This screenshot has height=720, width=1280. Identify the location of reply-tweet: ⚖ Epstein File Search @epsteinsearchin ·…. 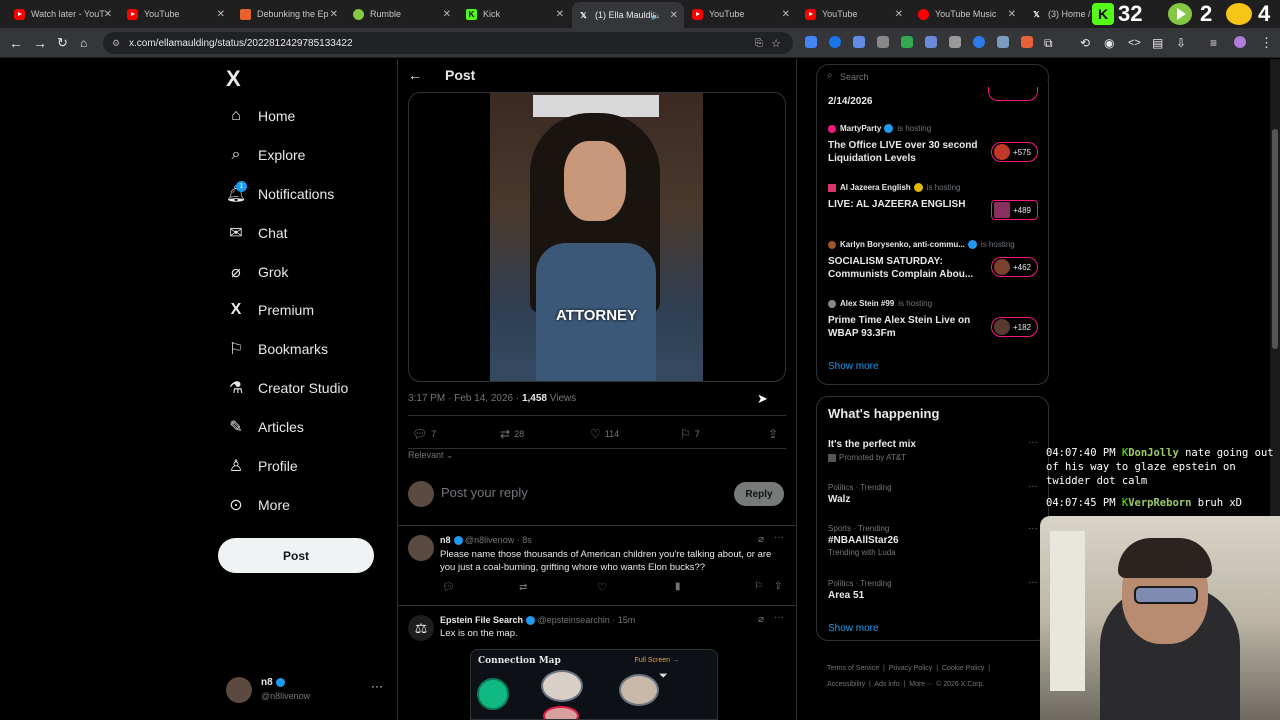
(597, 663).